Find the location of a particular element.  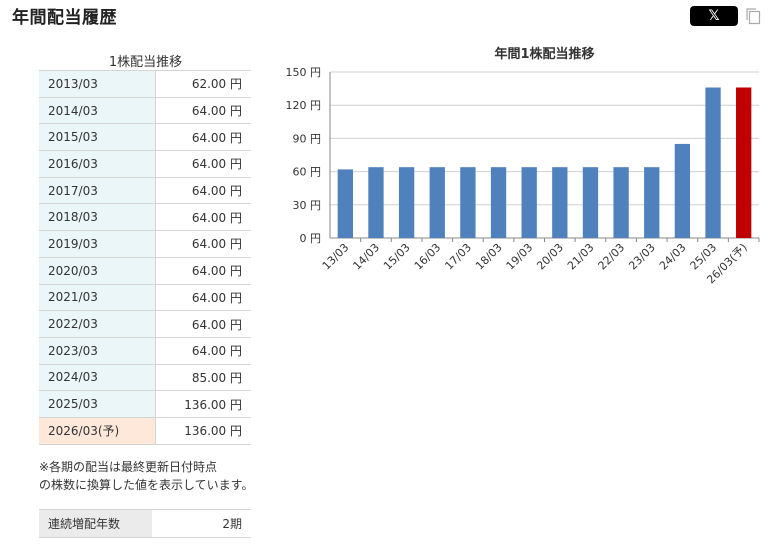

row-value: 85.00 円 is located at coordinates (203, 377).